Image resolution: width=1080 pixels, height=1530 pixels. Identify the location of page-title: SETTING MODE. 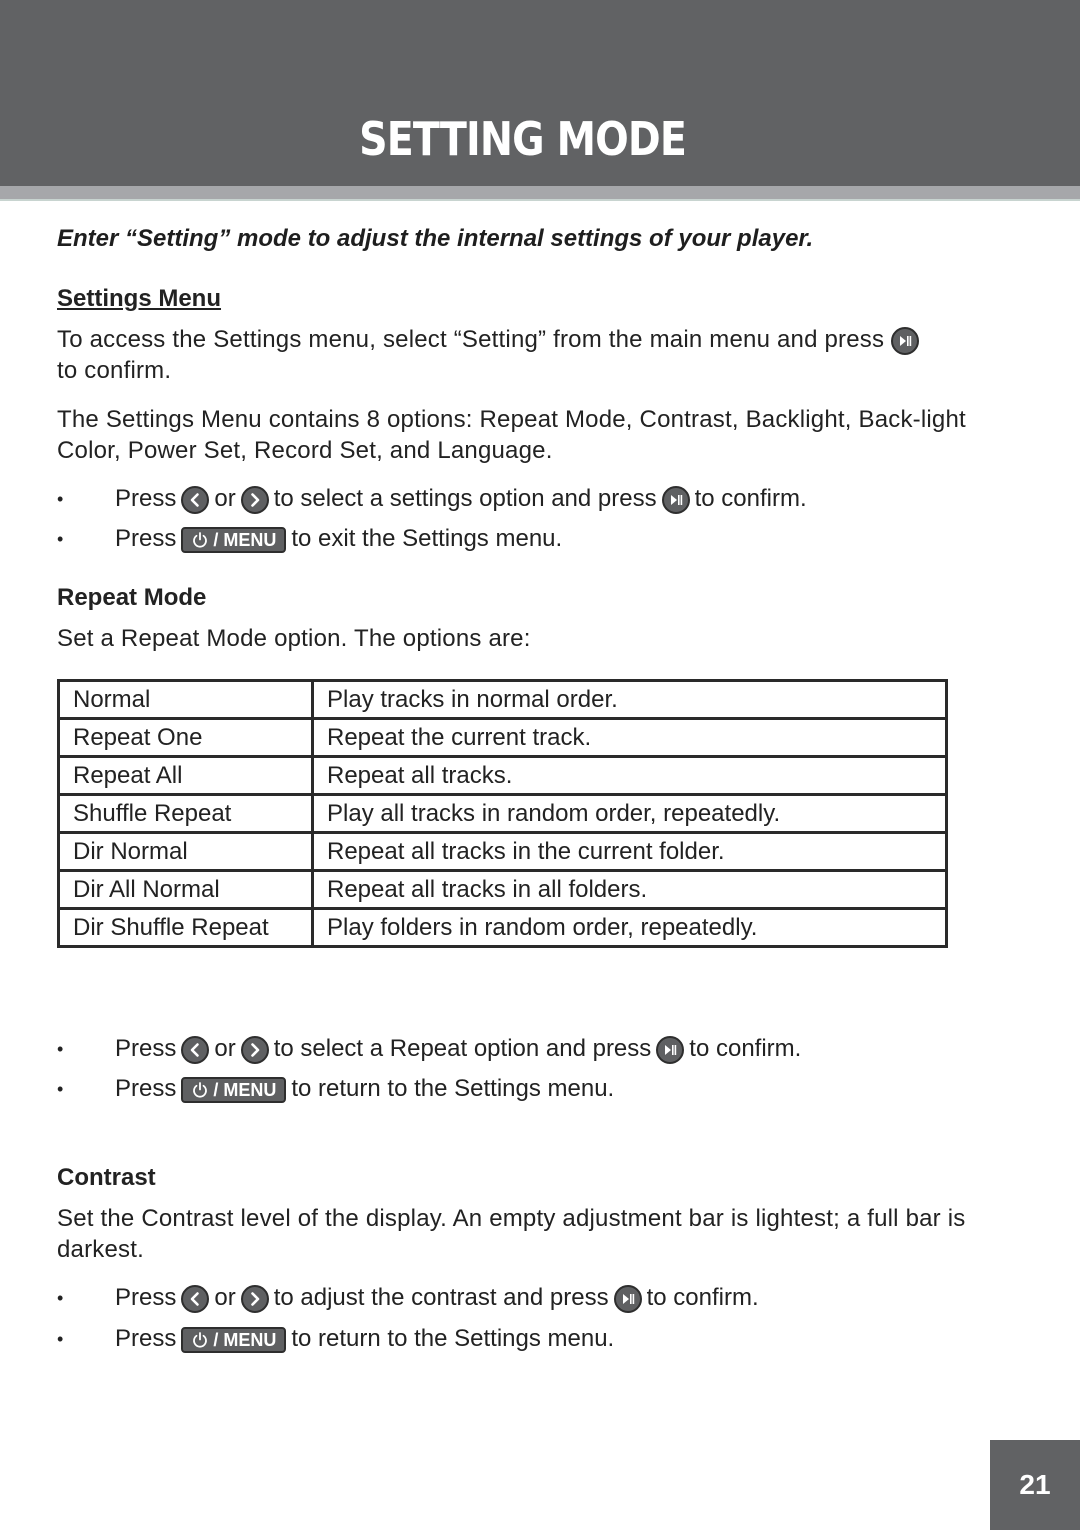
(523, 139).